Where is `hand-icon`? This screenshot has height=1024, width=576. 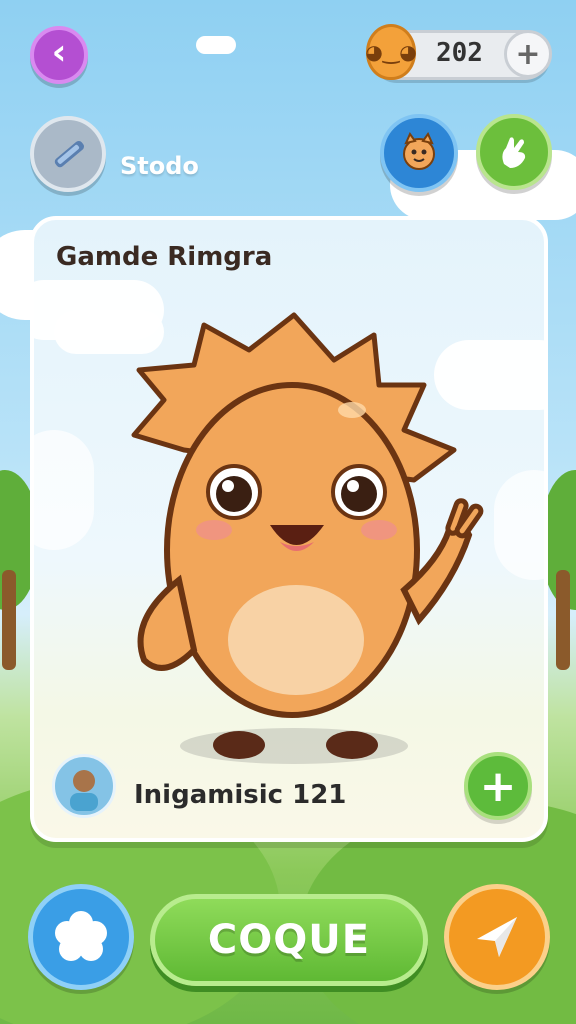 hand-icon is located at coordinates (514, 152).